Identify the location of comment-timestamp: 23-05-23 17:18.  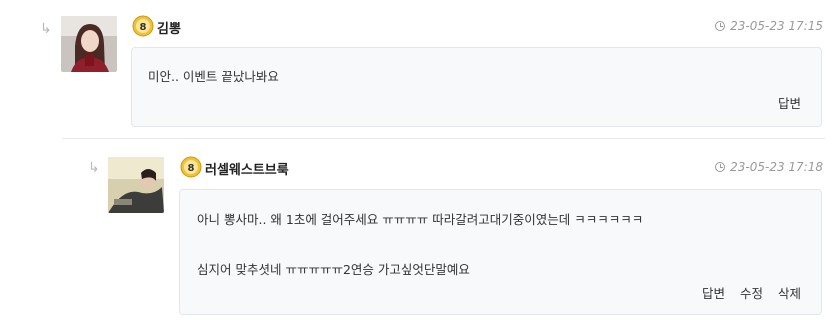
(769, 167).